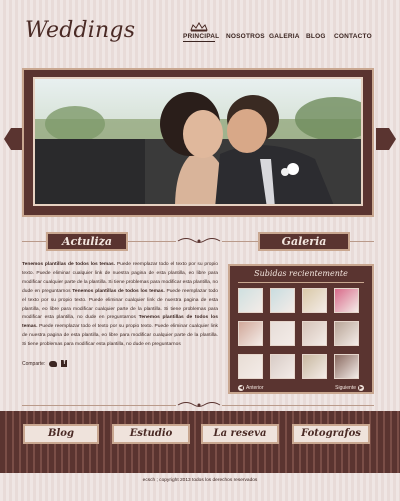 This screenshot has height=501, width=400. What do you see at coordinates (255, 388) in the screenshot?
I see `gallery-prev-label: Anterior` at bounding box center [255, 388].